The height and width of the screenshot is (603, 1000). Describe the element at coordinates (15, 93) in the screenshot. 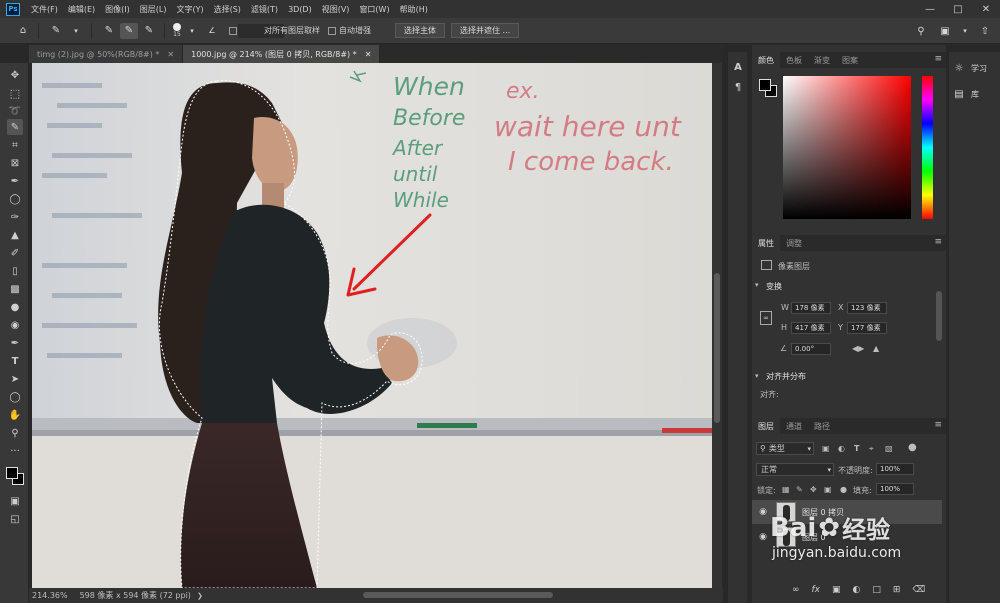

I see `marquee-tool-icon: ⬚` at that location.